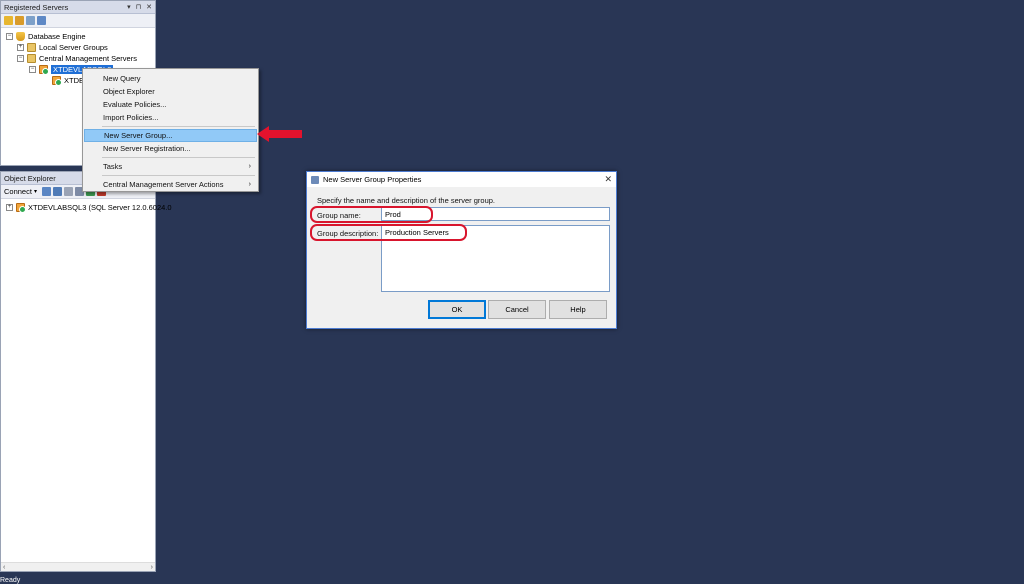 The width and height of the screenshot is (1024, 584). Describe the element at coordinates (46, 191) in the screenshot. I see `connect-icon` at that location.